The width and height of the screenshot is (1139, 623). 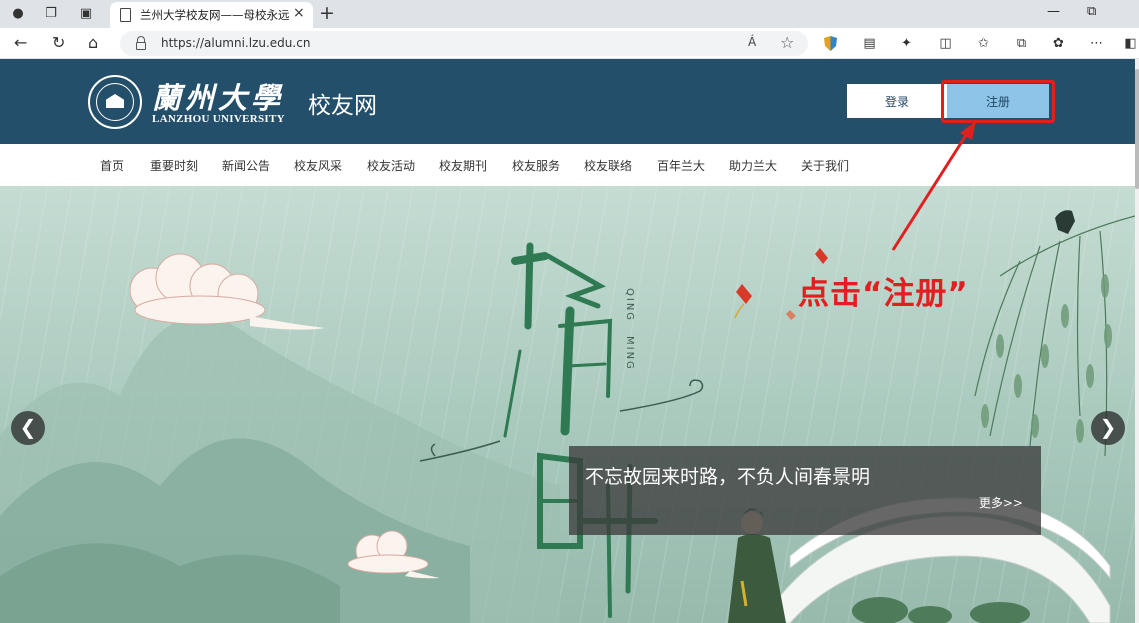 What do you see at coordinates (1137, 341) in the screenshot?
I see `page-scrollbar` at bounding box center [1137, 341].